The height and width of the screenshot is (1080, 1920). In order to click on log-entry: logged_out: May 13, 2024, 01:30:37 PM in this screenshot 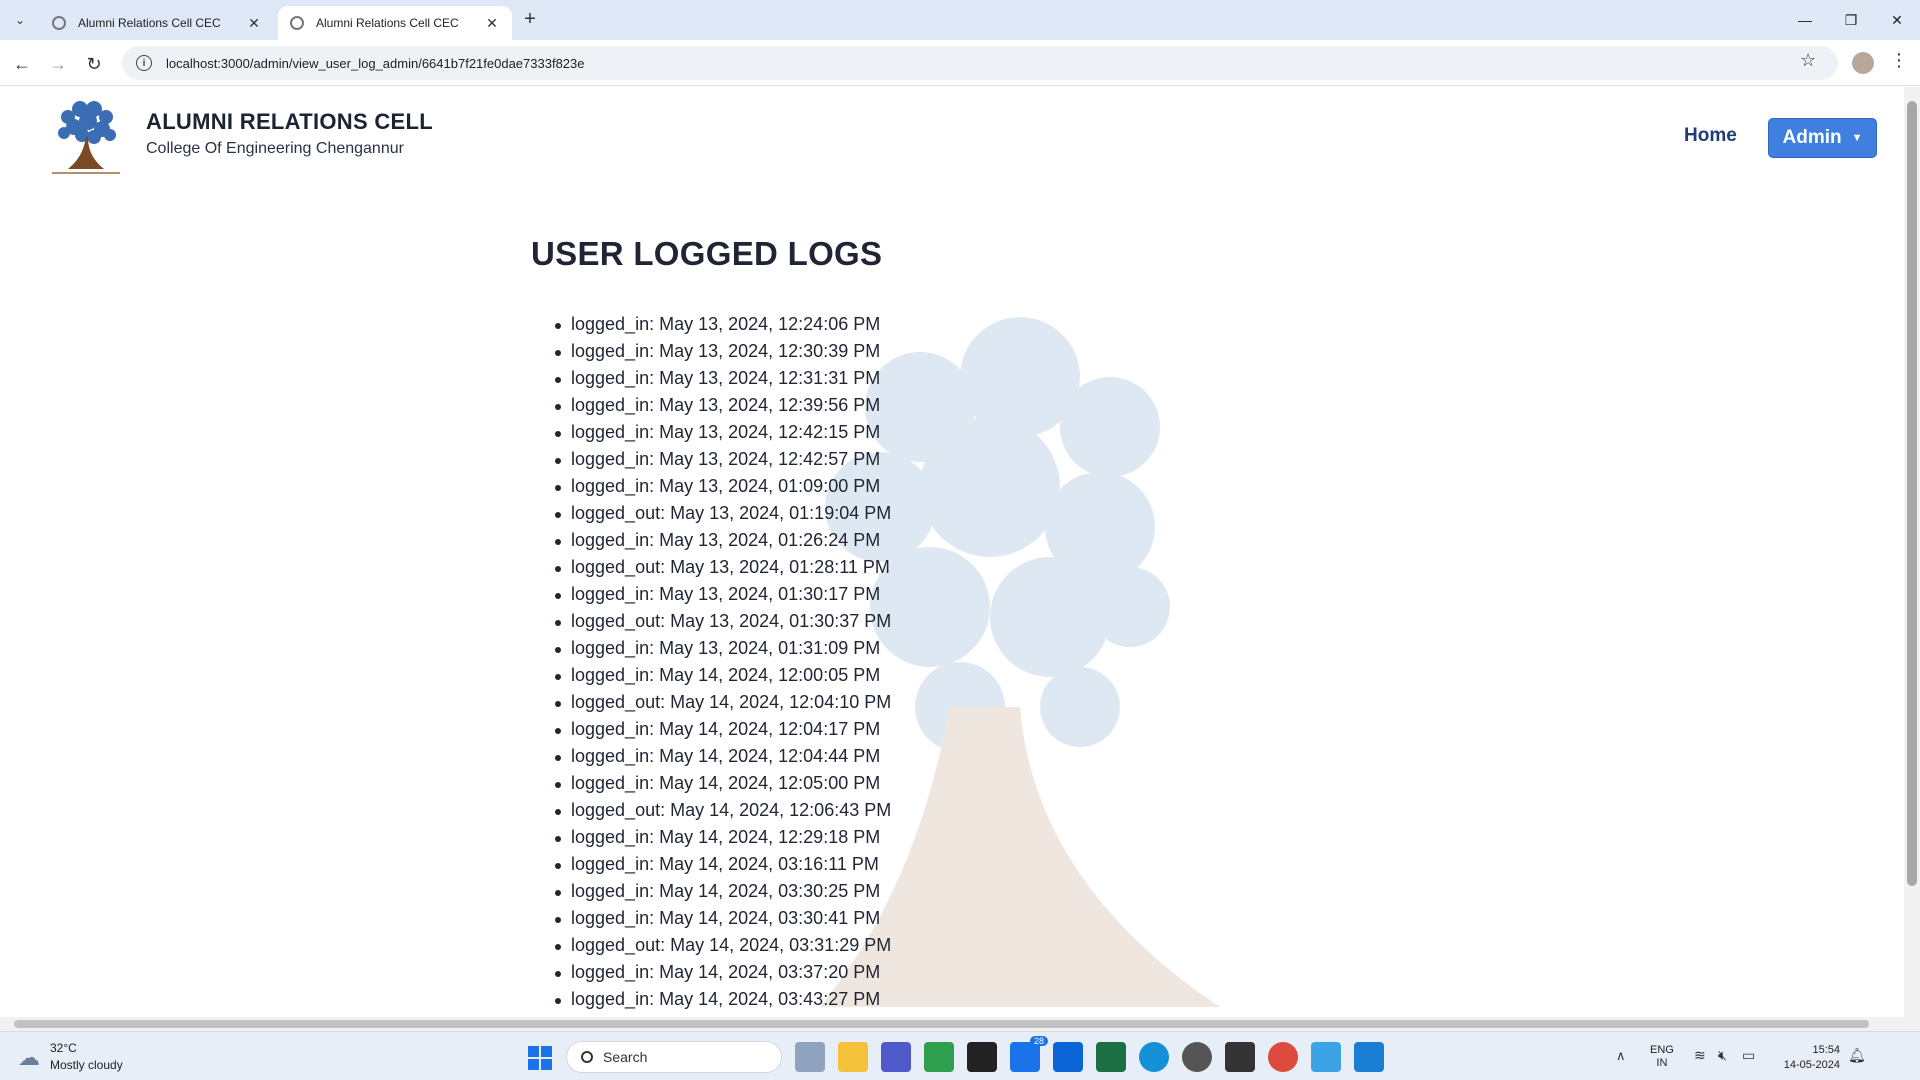, I will do `click(722, 621)`.